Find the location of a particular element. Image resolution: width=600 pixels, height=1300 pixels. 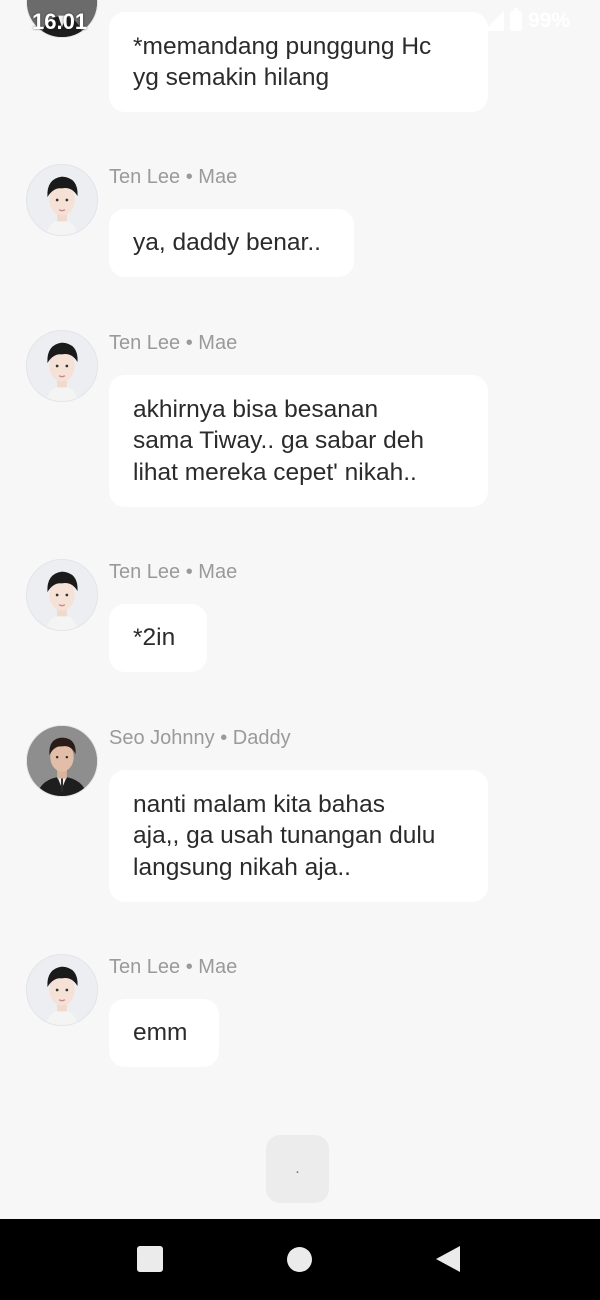

battery-icon is located at coordinates (515, 19).